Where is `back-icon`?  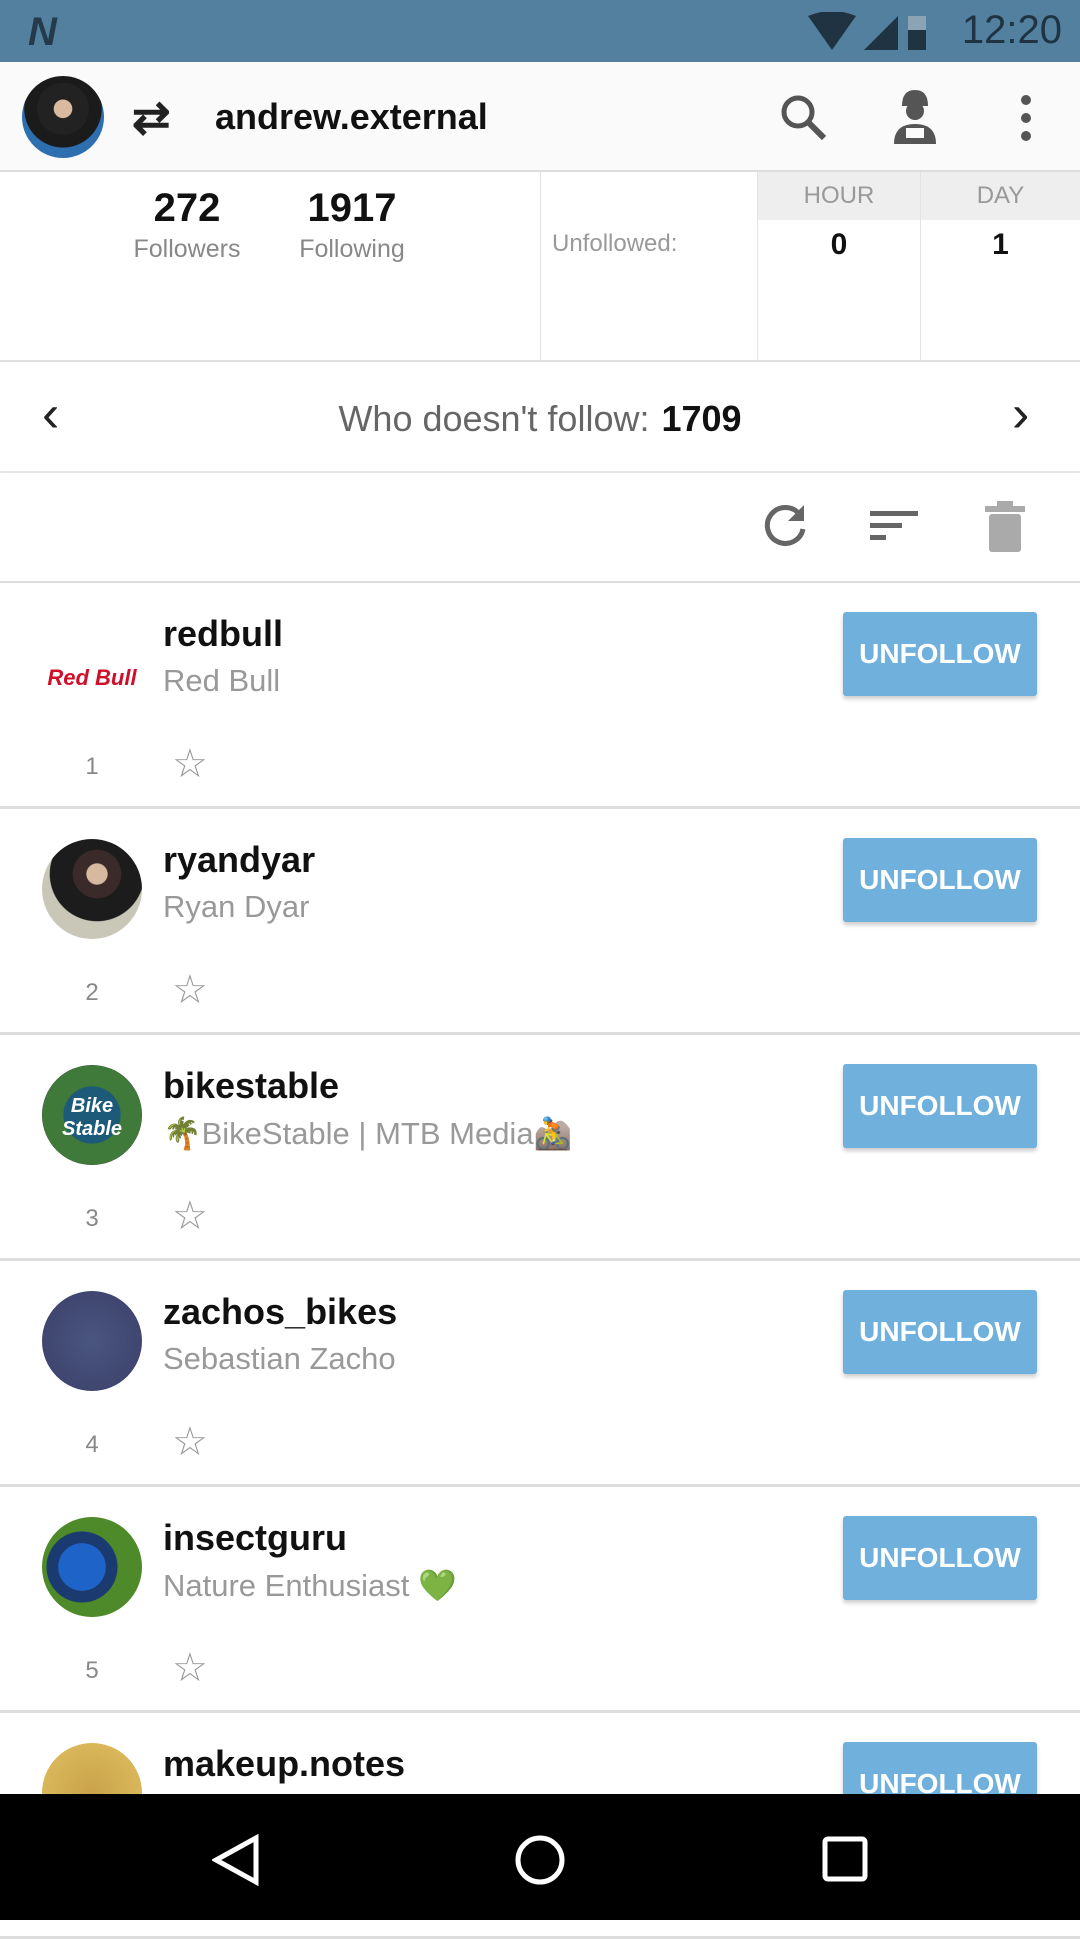
back-icon is located at coordinates (236, 1860).